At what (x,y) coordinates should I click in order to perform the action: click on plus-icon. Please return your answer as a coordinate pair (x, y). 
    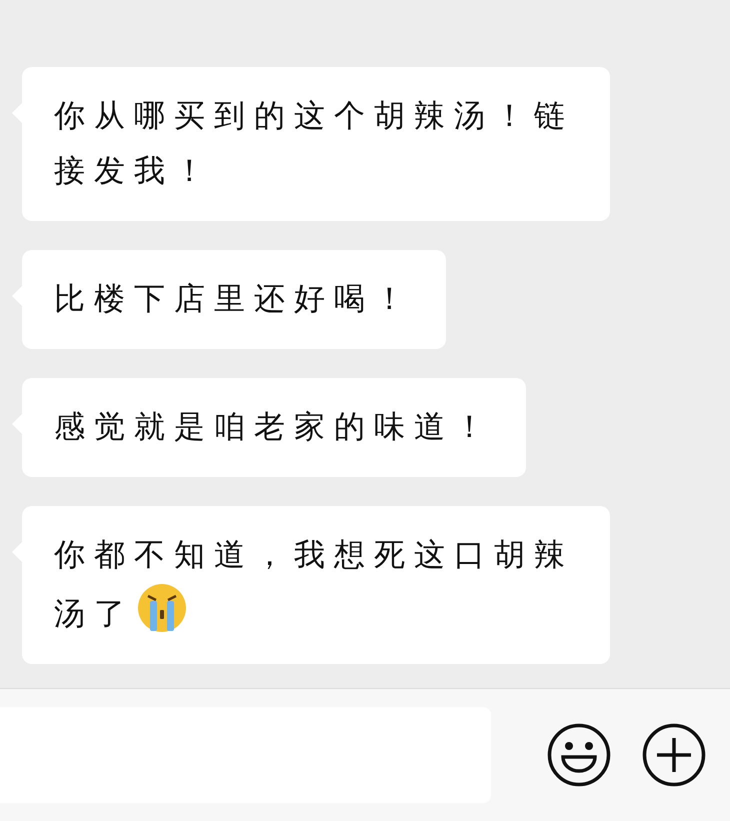
    Looking at the image, I should click on (674, 755).